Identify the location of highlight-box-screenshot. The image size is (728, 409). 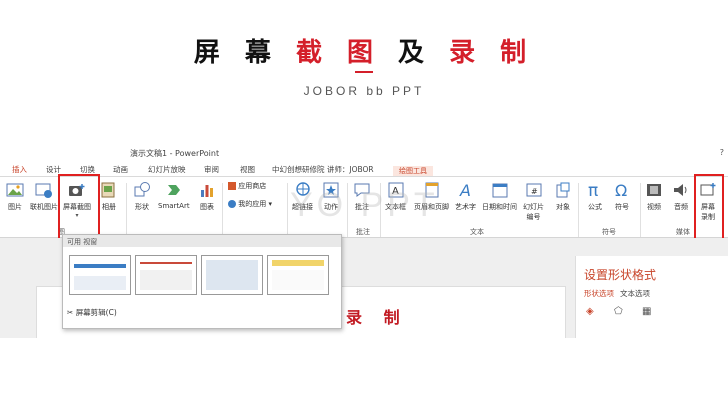
(79, 207).